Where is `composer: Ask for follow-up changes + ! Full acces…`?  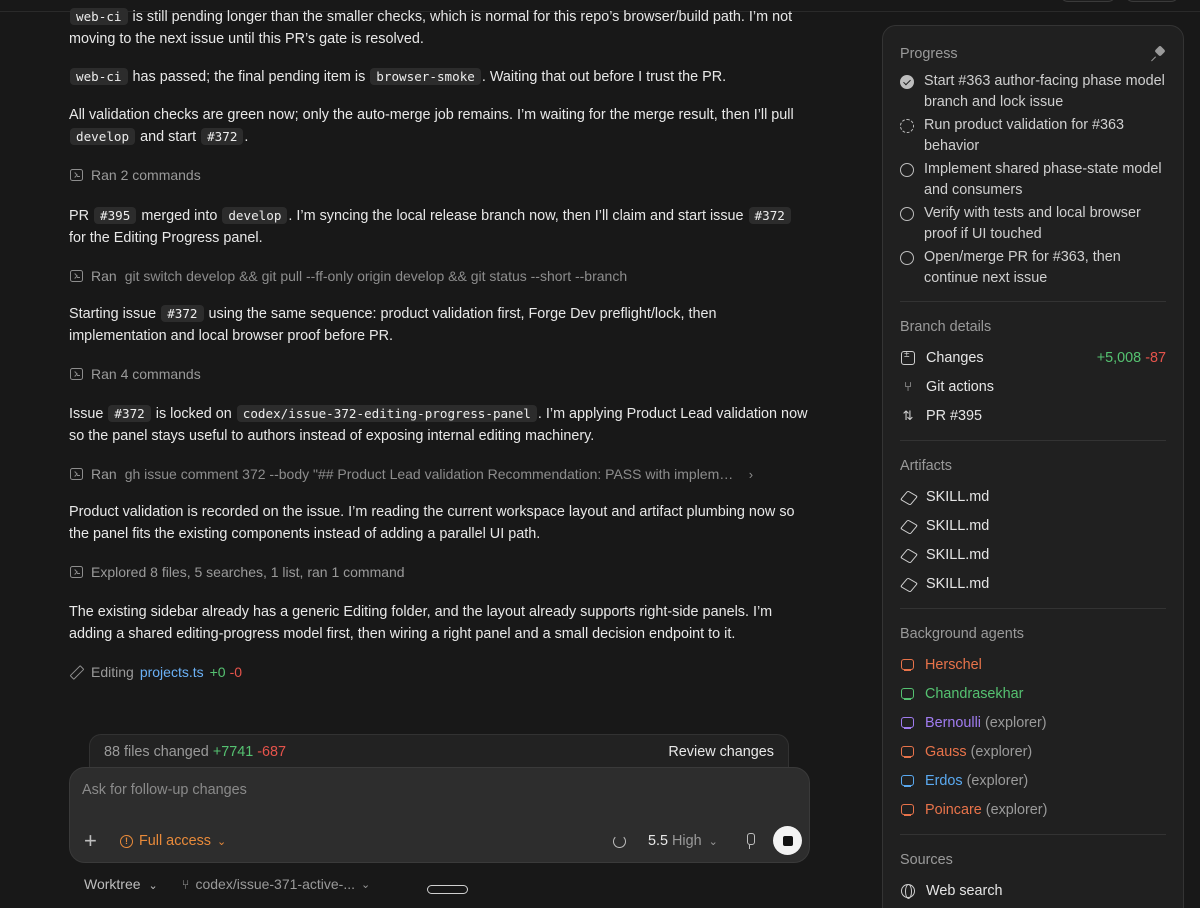 composer: Ask for follow-up changes + ! Full acces… is located at coordinates (439, 815).